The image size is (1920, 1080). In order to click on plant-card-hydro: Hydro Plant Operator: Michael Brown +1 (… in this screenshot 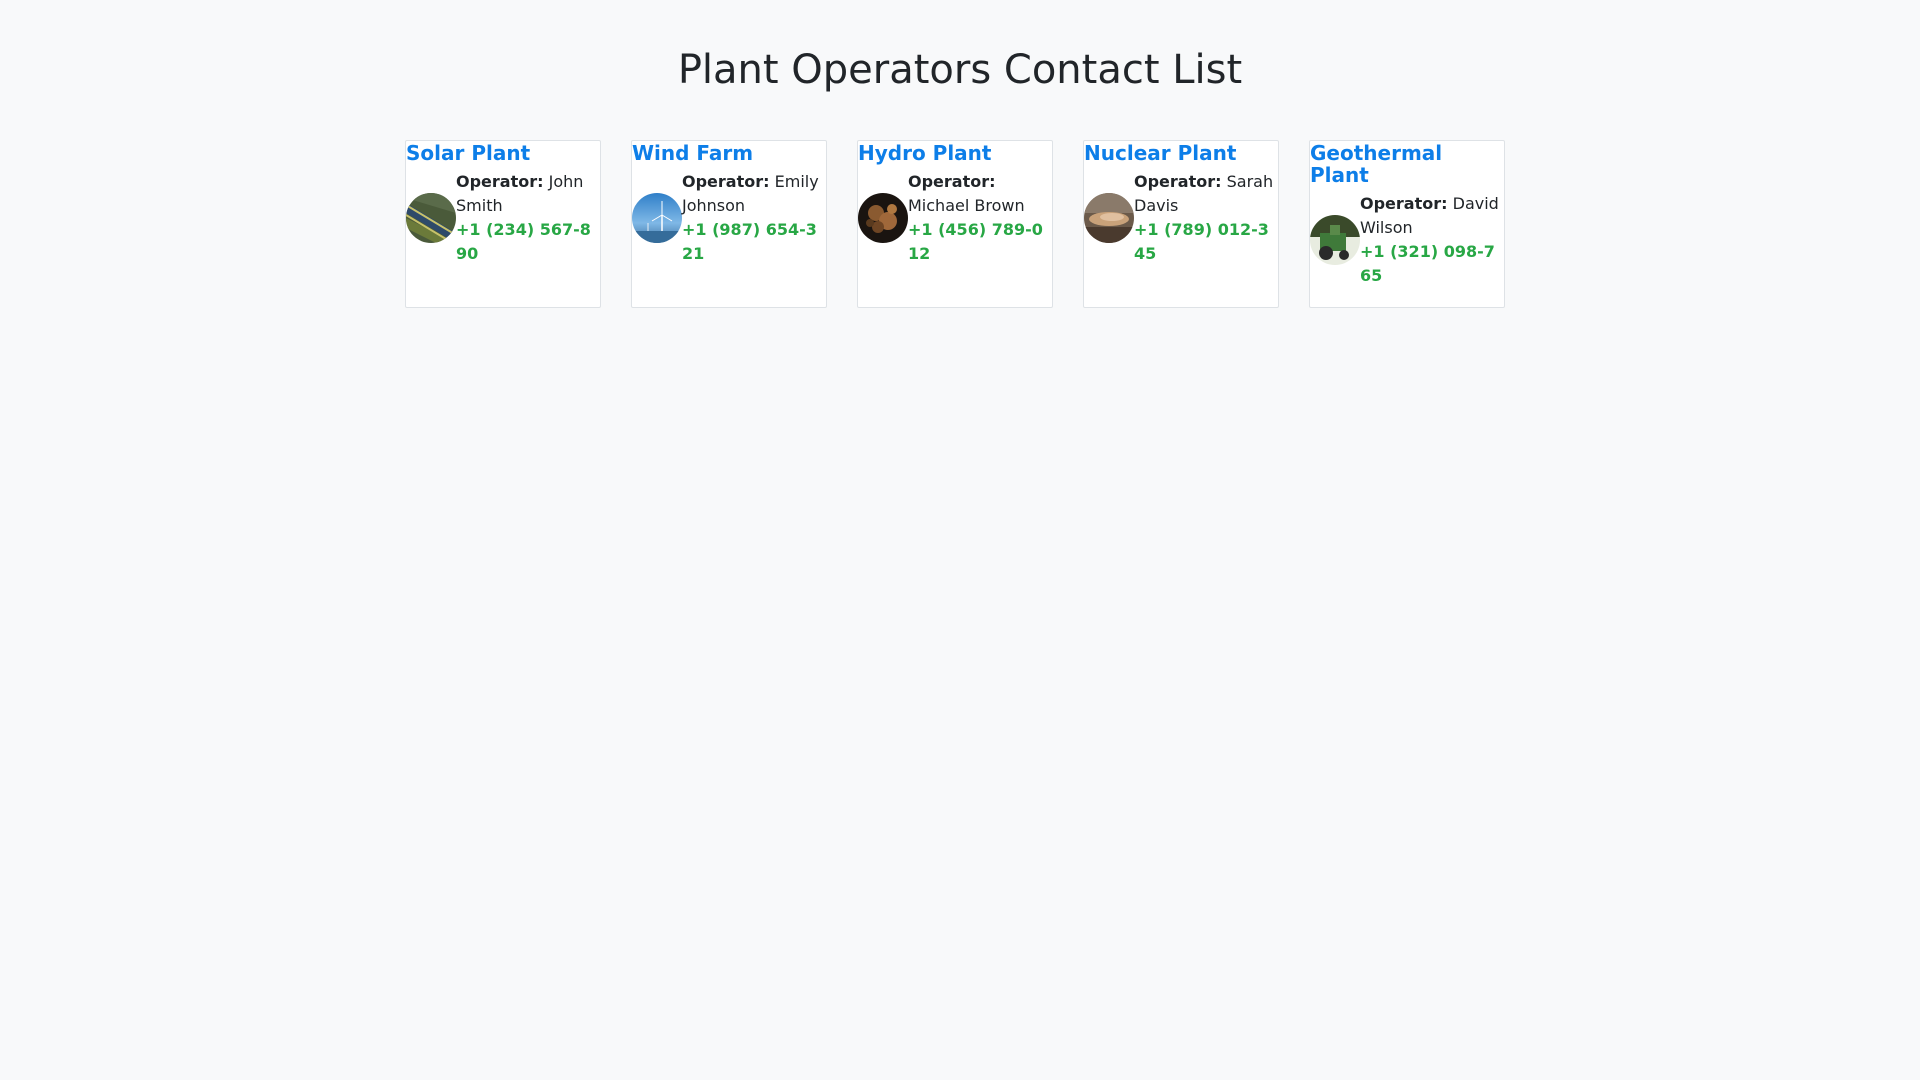, I will do `click(955, 224)`.